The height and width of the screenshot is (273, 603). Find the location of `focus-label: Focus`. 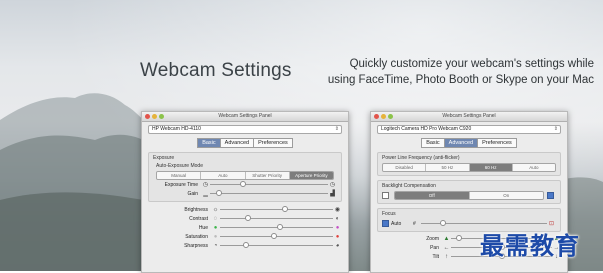

focus-label: Focus is located at coordinates (389, 214).